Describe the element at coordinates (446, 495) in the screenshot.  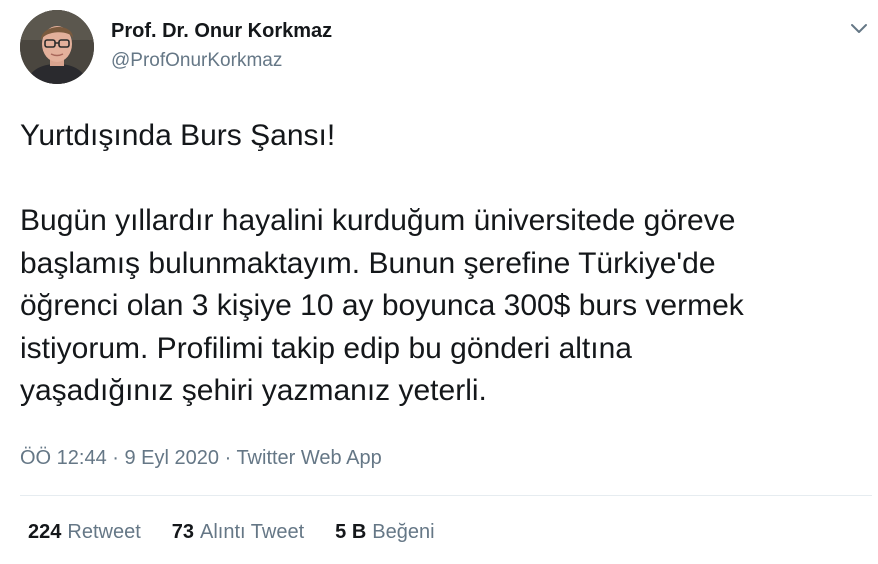
I see `divider` at that location.